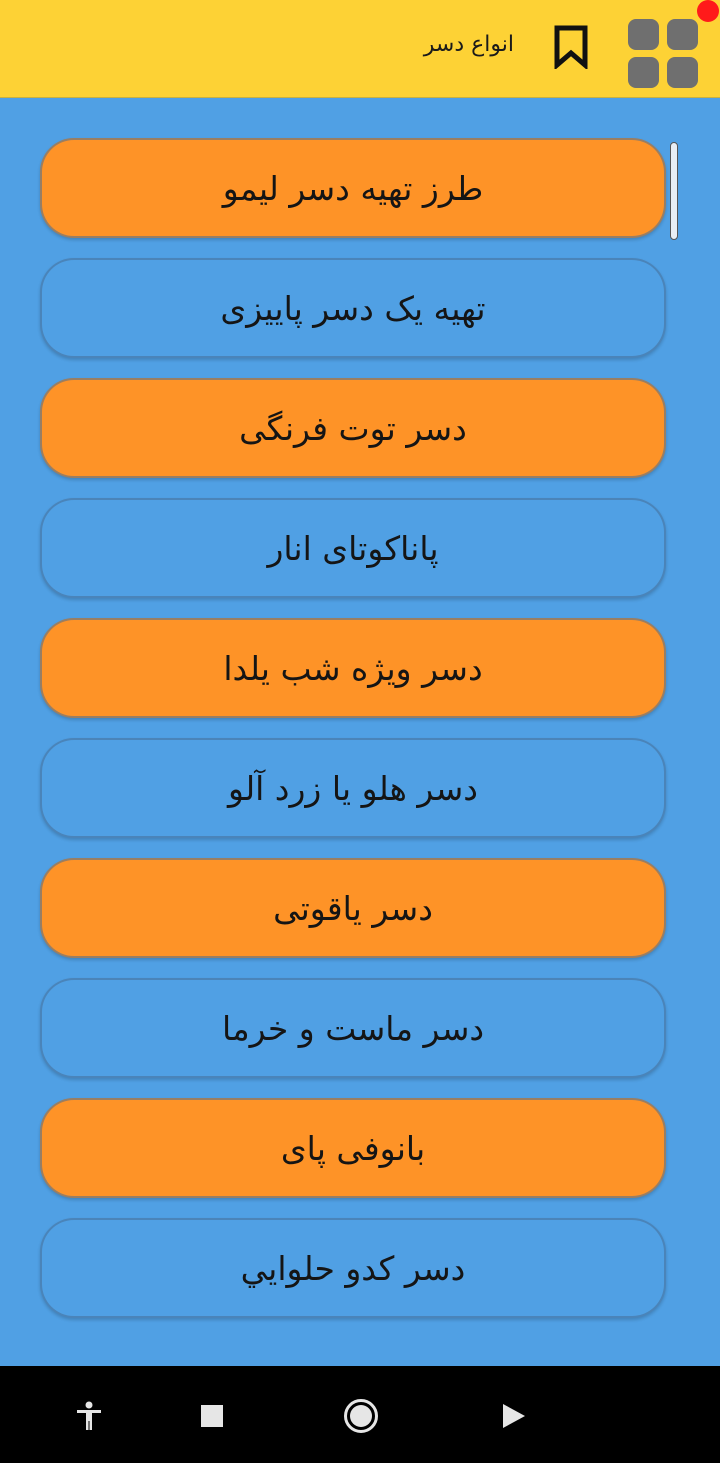  I want to click on list-item: بانوفی پای, so click(353, 1148).